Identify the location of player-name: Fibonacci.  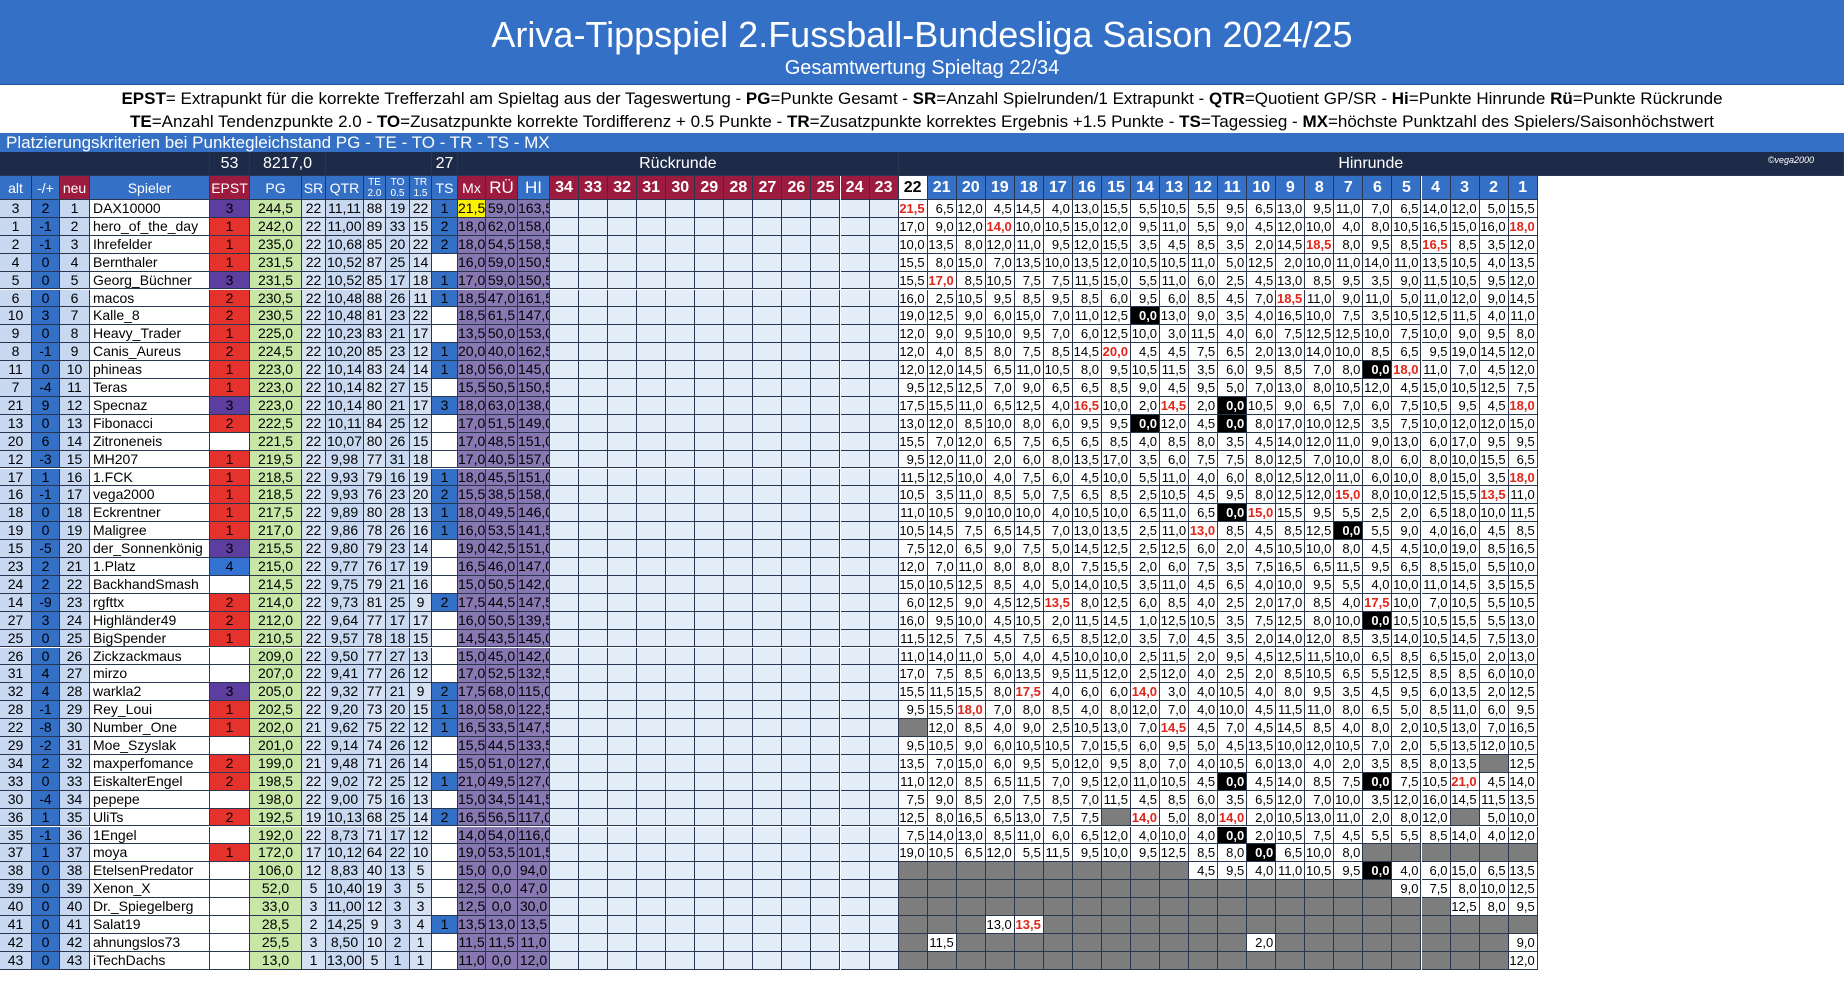
(150, 423).